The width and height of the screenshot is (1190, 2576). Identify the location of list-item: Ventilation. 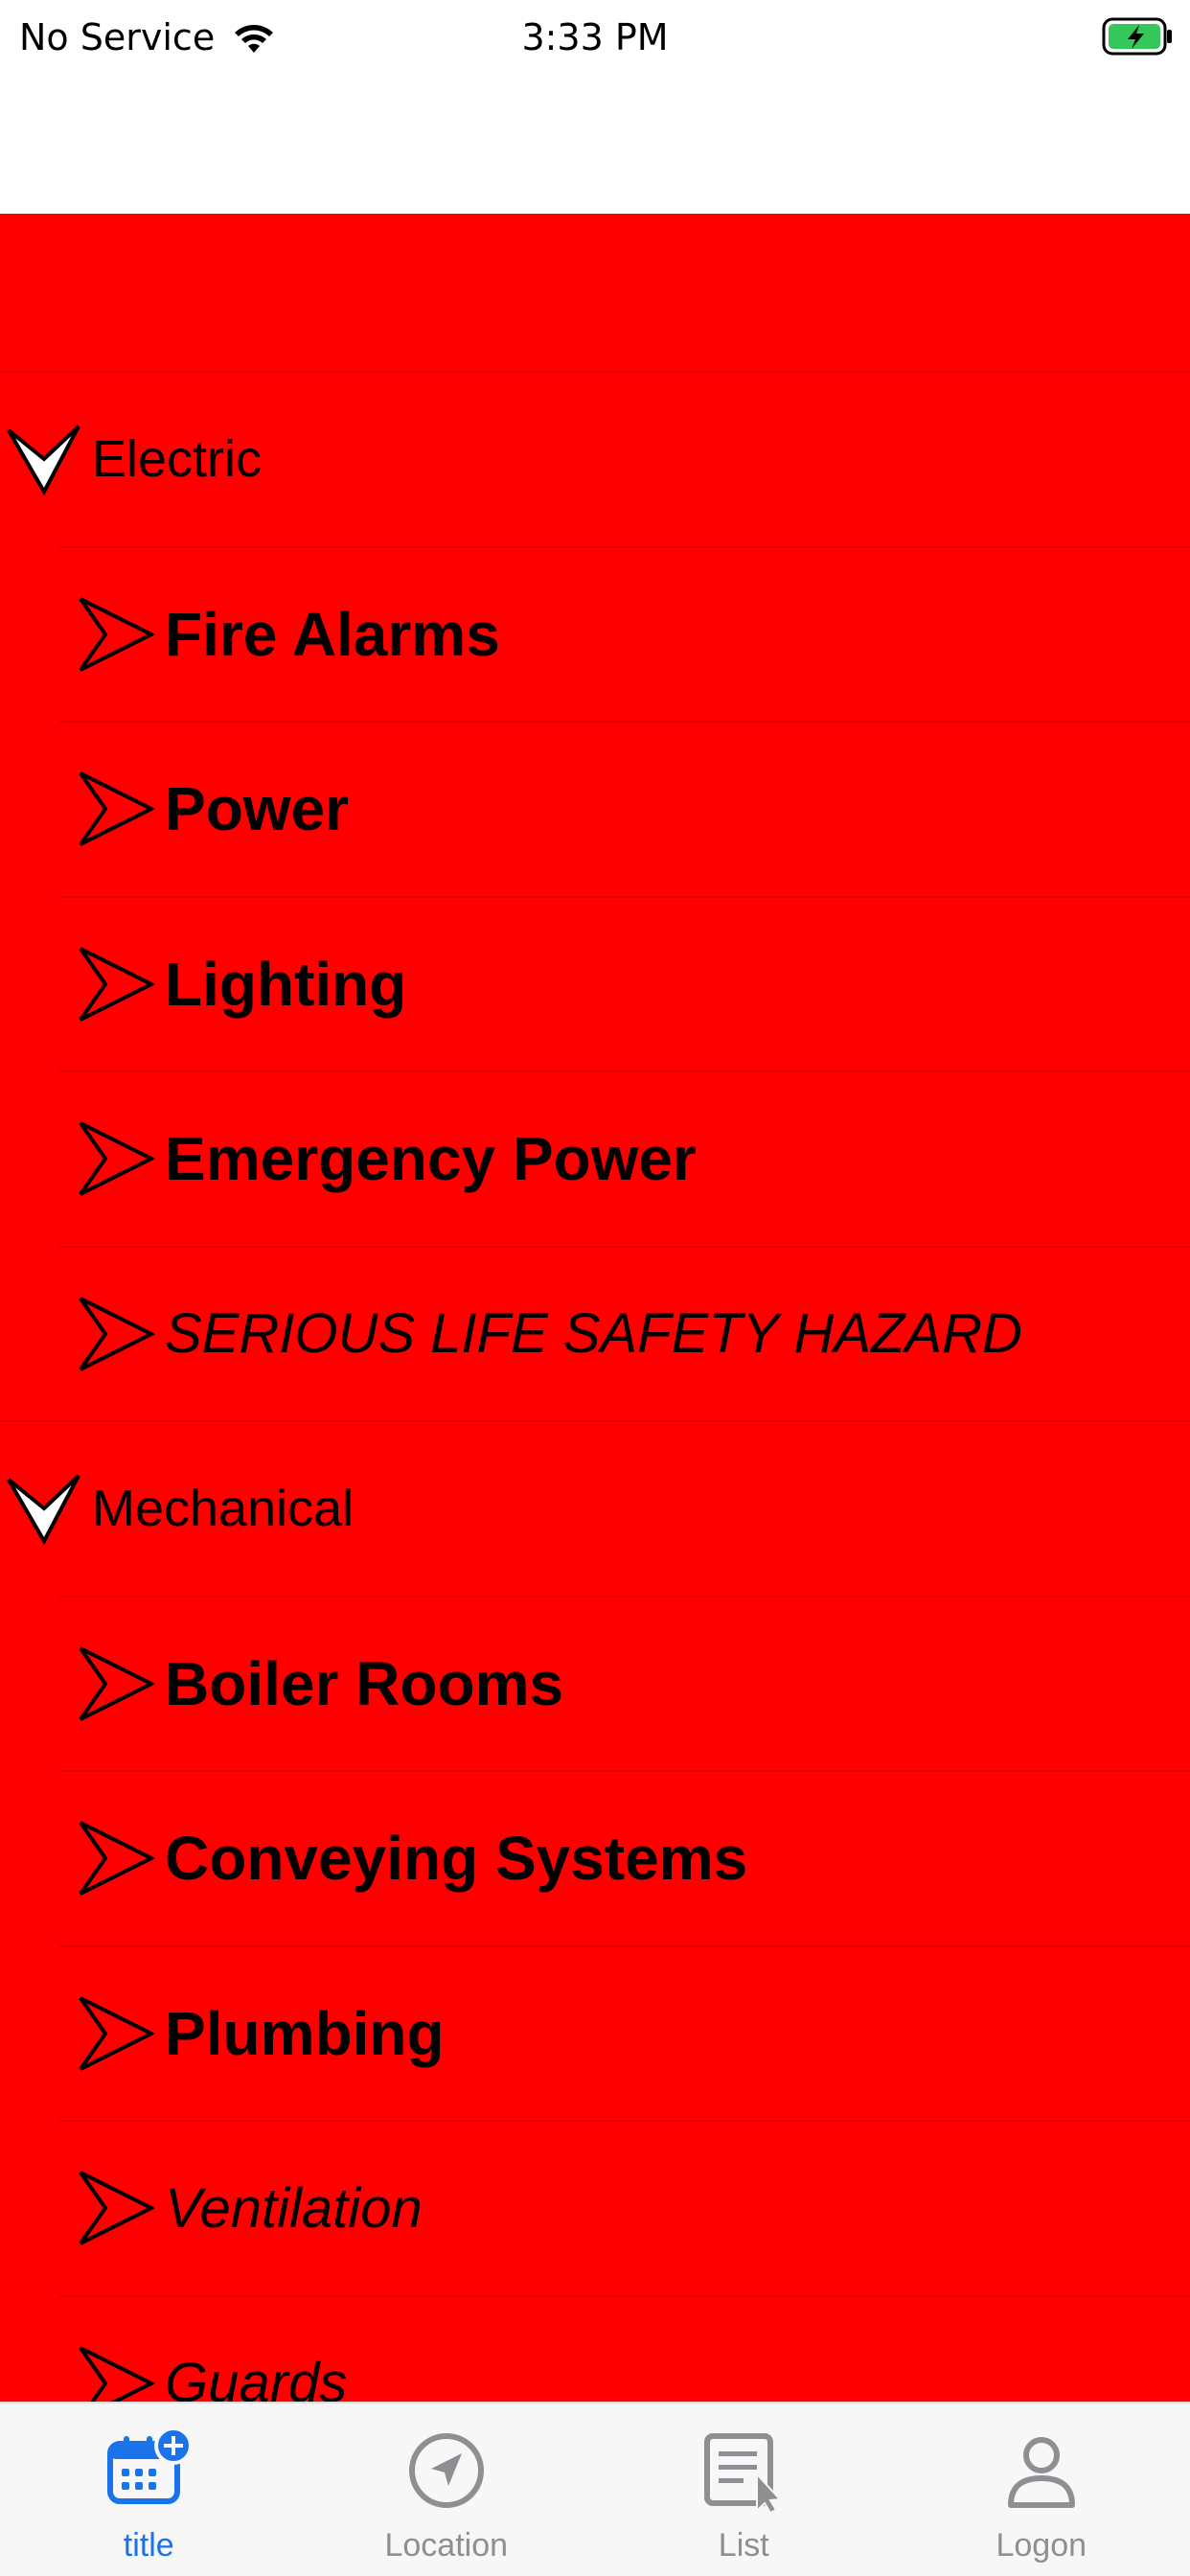
(624, 2207).